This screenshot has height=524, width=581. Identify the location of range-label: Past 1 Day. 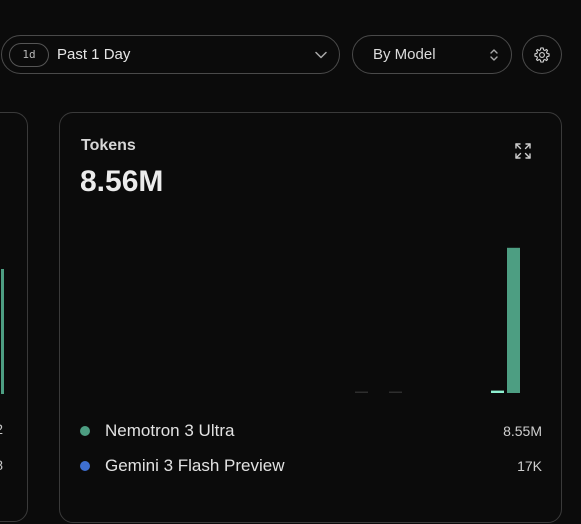
(94, 54).